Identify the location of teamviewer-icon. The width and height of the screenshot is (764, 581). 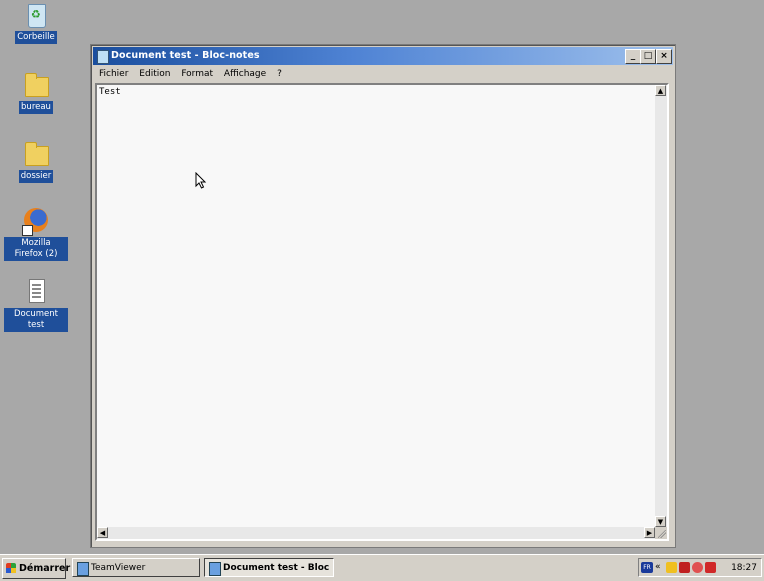
(83, 569).